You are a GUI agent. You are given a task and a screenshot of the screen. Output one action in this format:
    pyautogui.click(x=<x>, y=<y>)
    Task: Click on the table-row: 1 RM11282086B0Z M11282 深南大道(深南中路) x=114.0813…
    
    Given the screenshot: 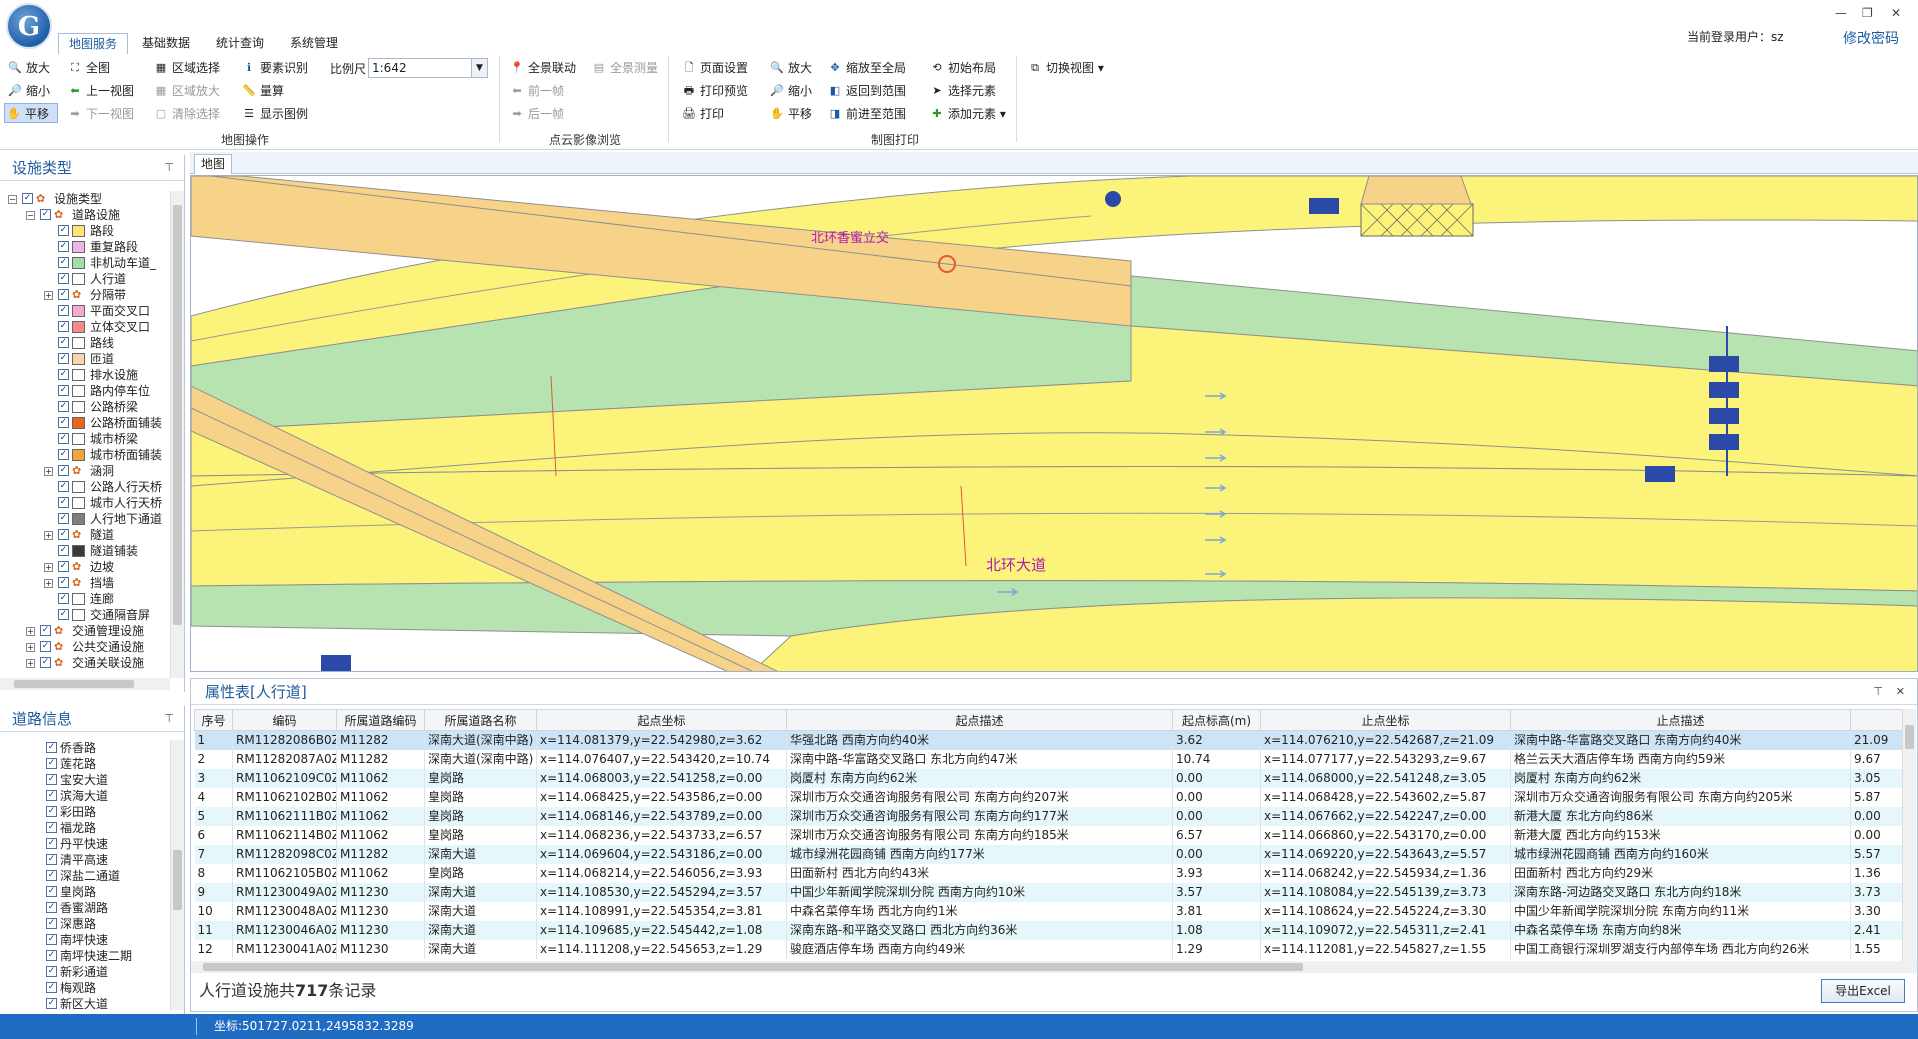 What is the action you would take?
    pyautogui.click(x=1054, y=740)
    